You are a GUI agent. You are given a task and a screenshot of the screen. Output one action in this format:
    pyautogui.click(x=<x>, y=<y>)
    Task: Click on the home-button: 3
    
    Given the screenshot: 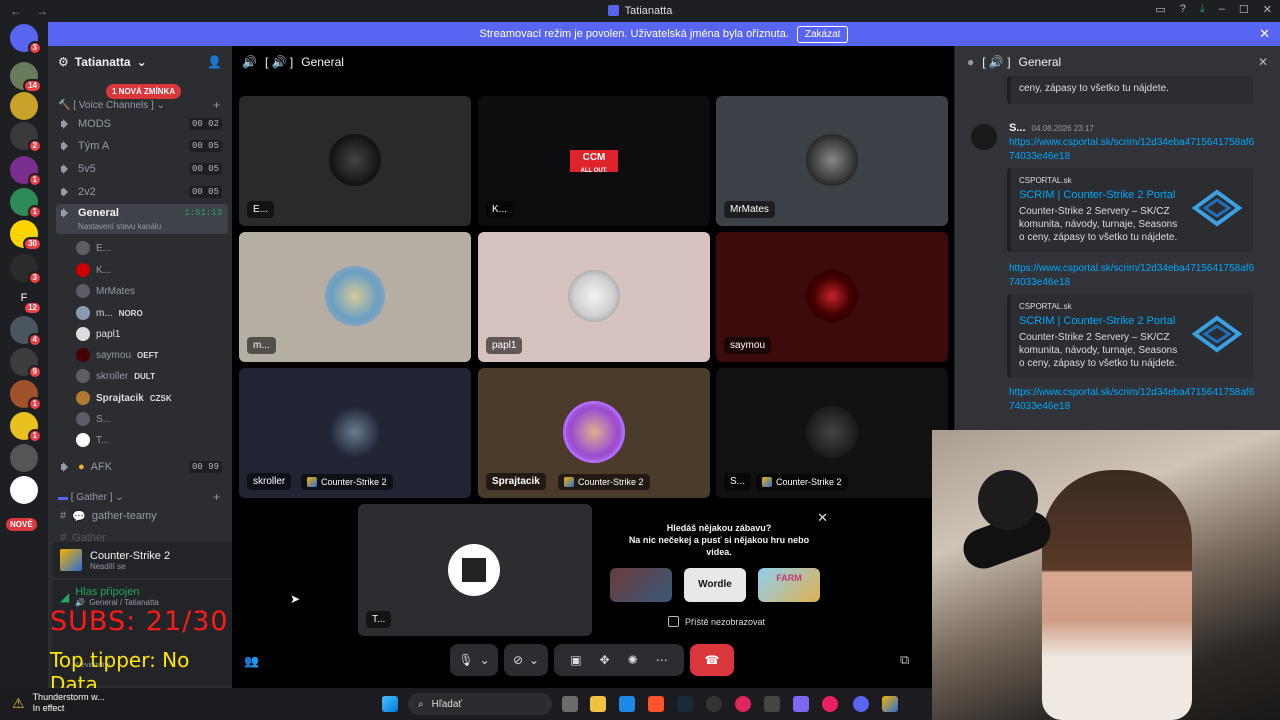 What is the action you would take?
    pyautogui.click(x=26, y=39)
    